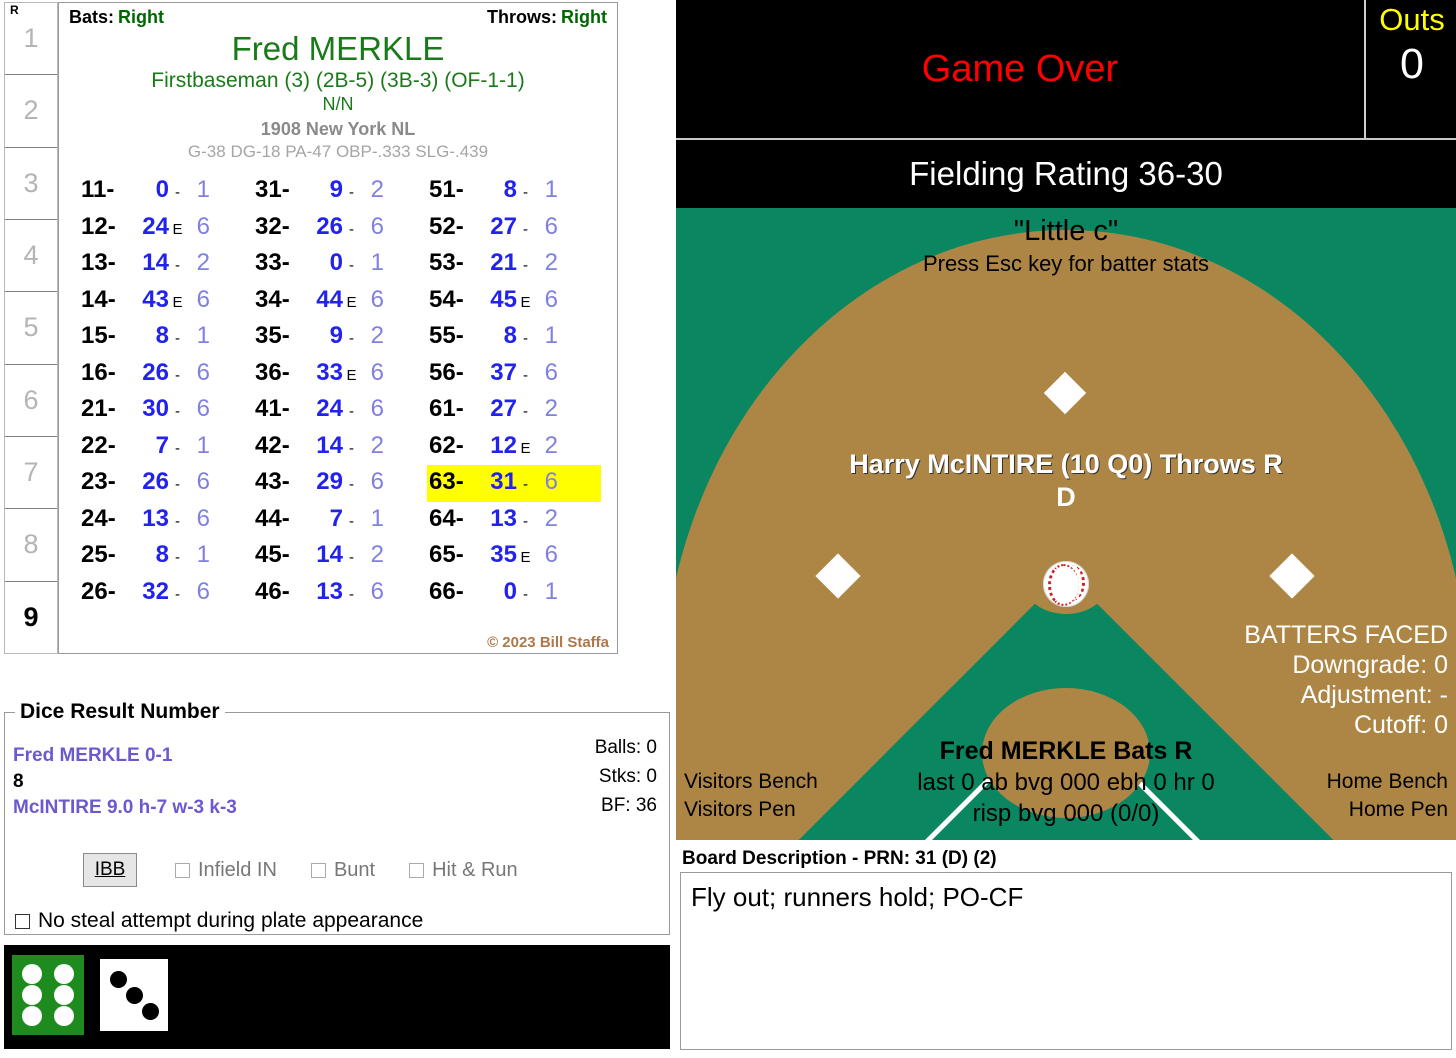  Describe the element at coordinates (329, 226) in the screenshot. I see `dice-result-value: 26` at that location.